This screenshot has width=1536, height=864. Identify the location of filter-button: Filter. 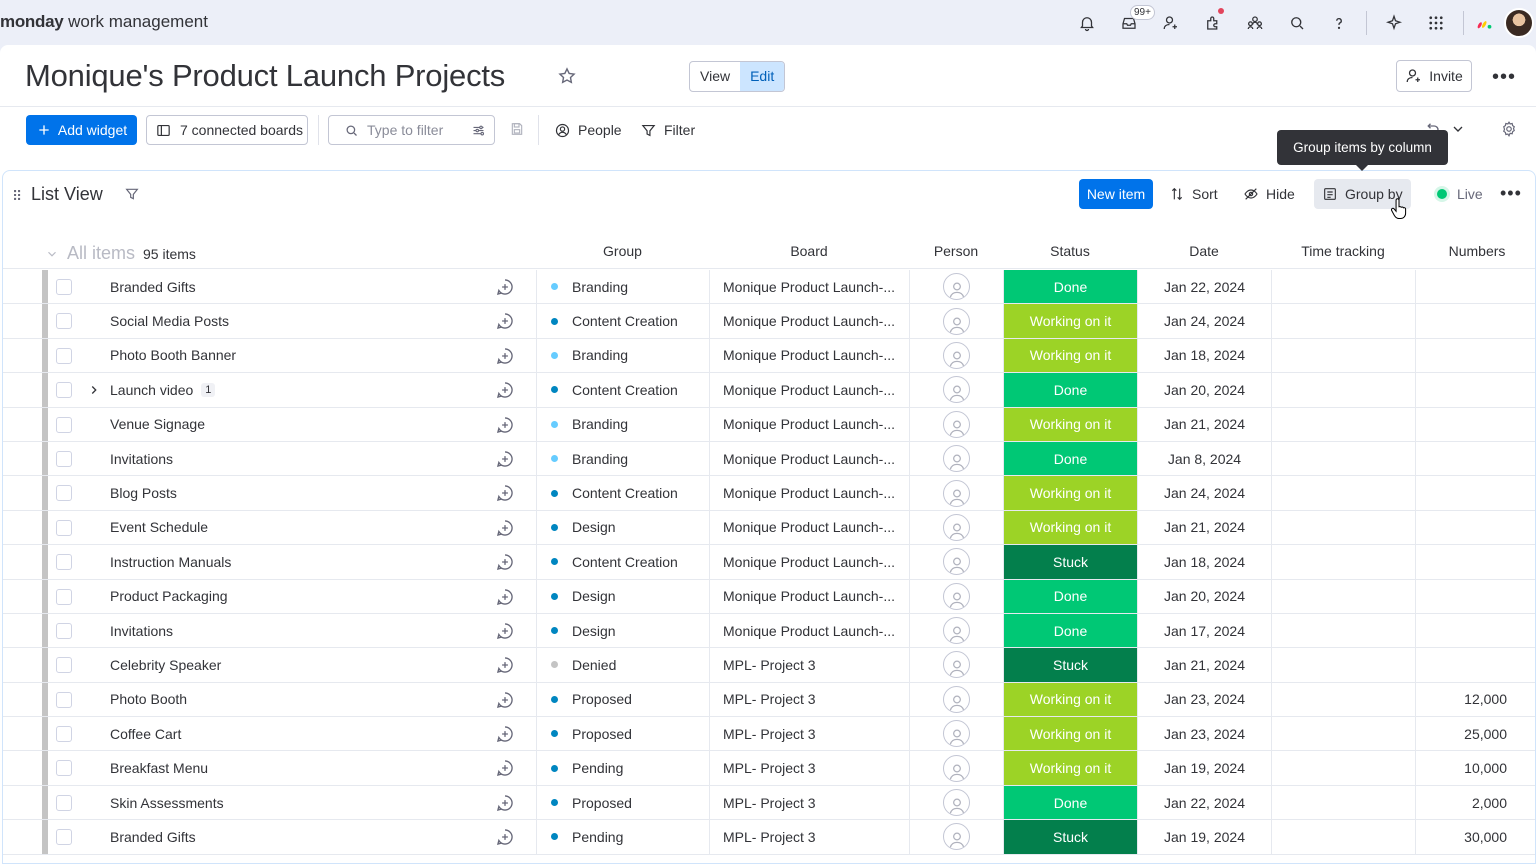
(667, 130).